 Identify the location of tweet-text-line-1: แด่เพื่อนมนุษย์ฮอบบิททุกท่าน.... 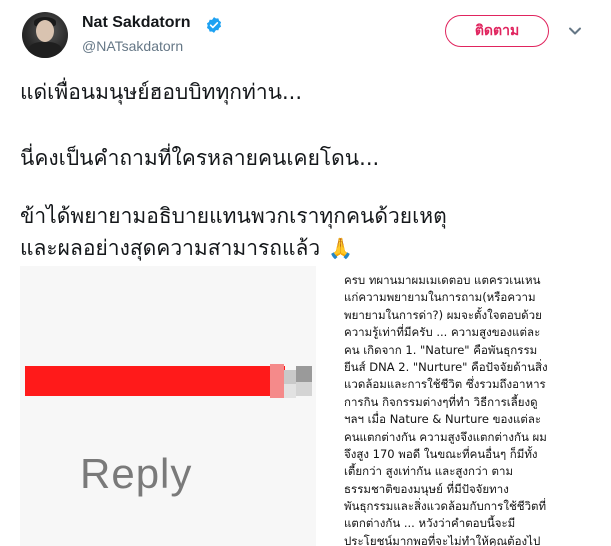
(161, 92).